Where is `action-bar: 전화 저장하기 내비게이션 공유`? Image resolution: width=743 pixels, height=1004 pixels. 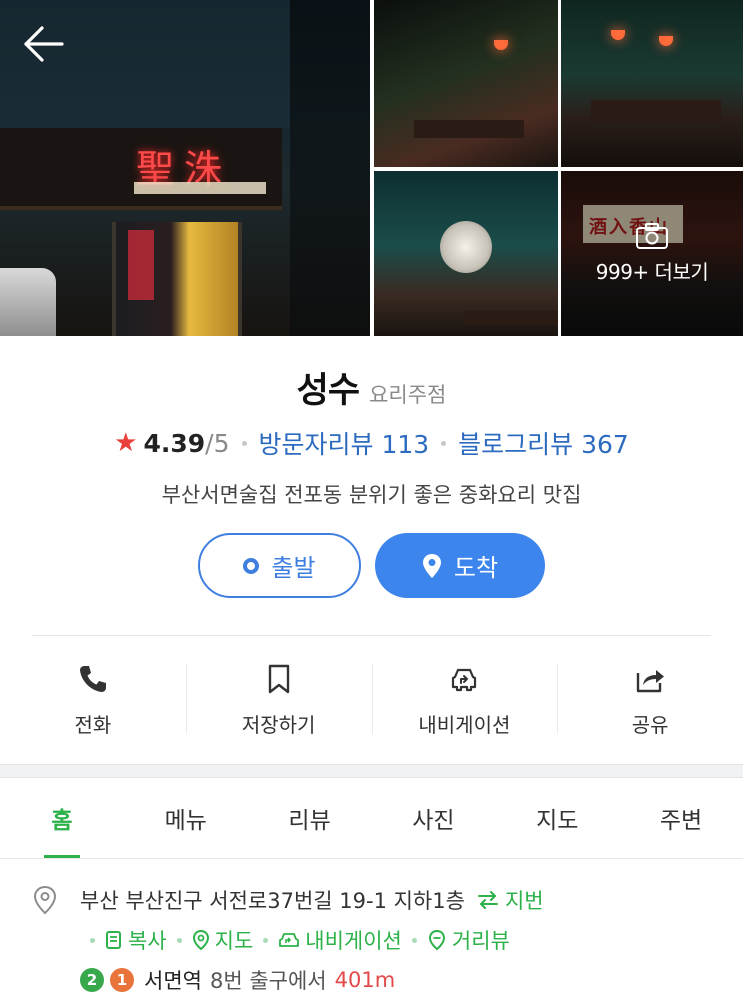 action-bar: 전화 저장하기 내비게이션 공유 is located at coordinates (371, 700).